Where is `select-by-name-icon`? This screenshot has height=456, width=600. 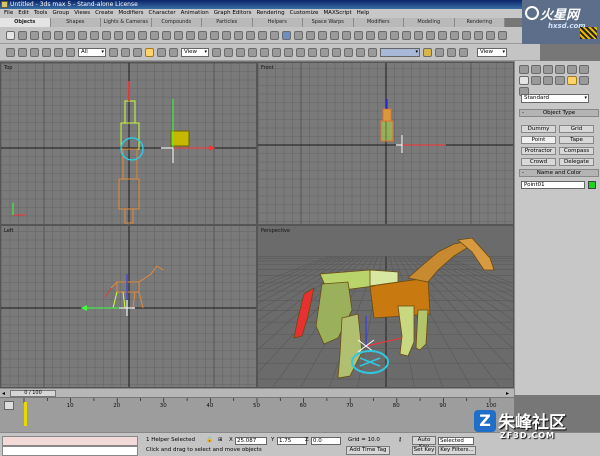
select-by-name-icon is located at coordinates (113, 52).